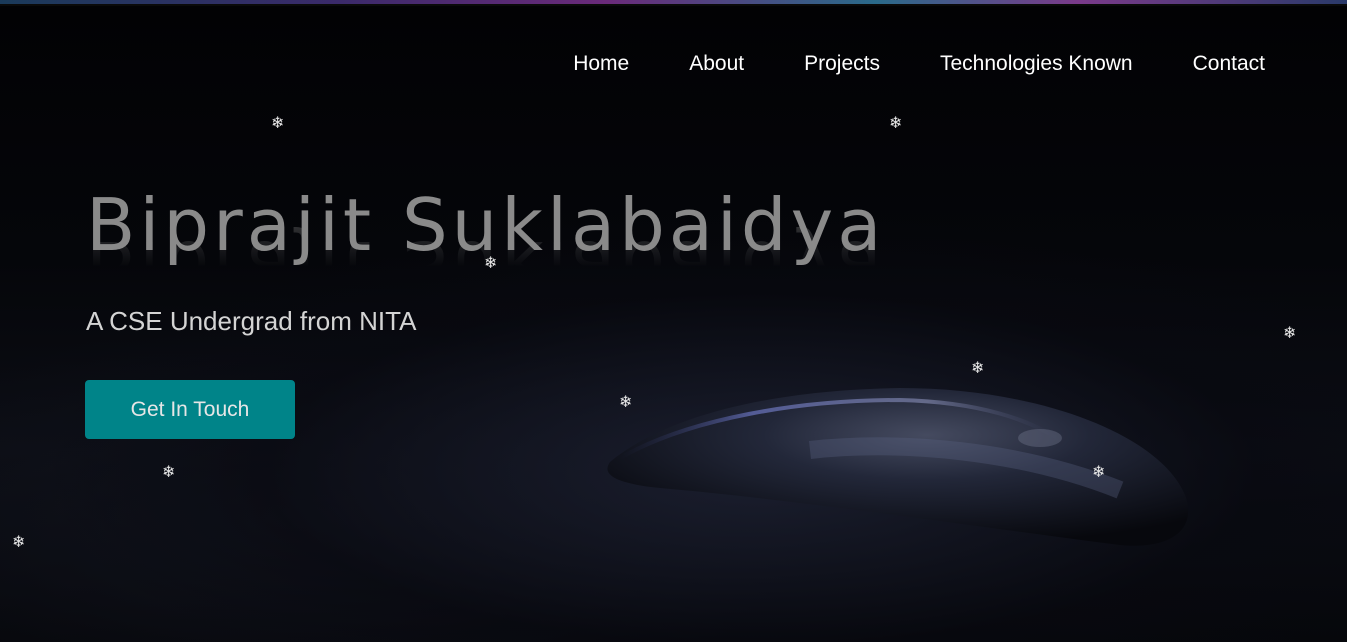  Describe the element at coordinates (1229, 64) in the screenshot. I see `nav-contact-link: Contact` at that location.